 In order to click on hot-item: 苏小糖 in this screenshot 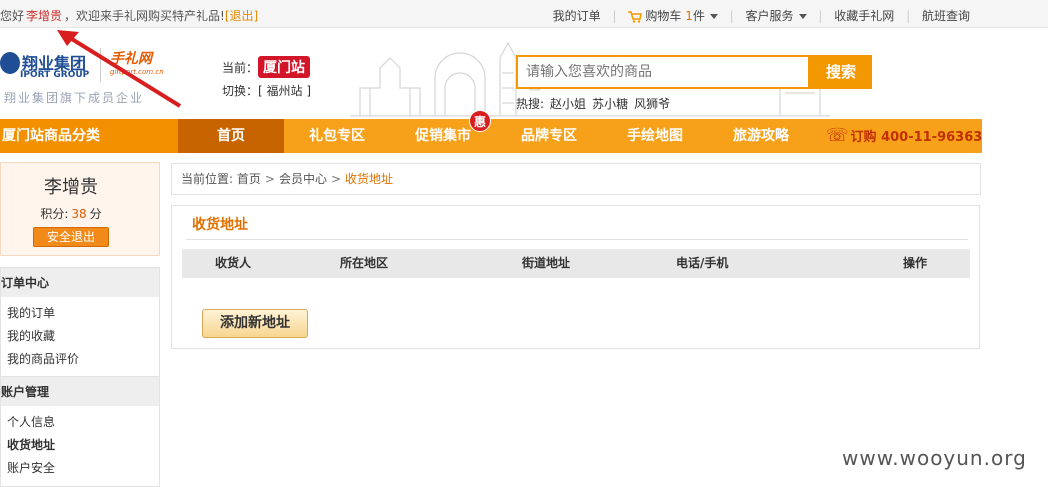, I will do `click(610, 104)`.